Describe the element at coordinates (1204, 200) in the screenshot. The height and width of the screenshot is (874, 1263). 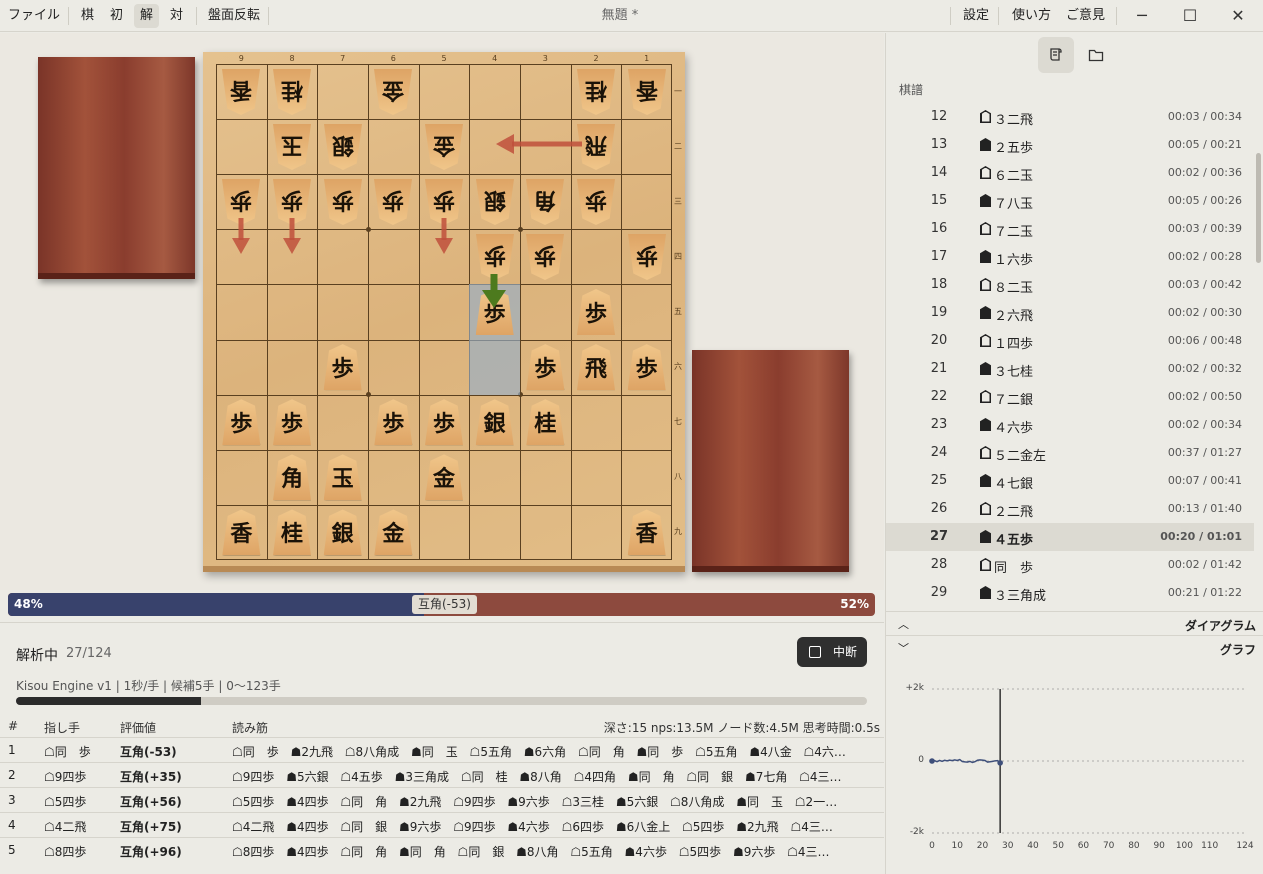
I see `move-time: 00:05 / 00:26` at that location.